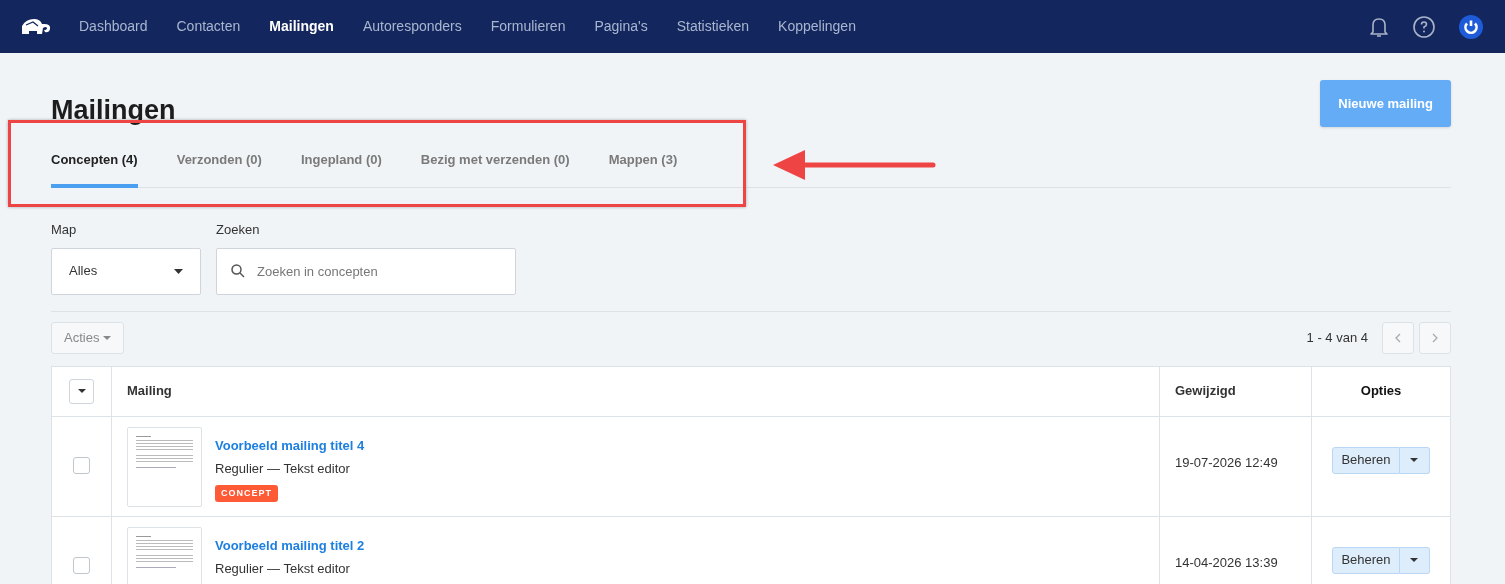  Describe the element at coordinates (301, 26) in the screenshot. I see `nav-link: Mailingen` at that location.